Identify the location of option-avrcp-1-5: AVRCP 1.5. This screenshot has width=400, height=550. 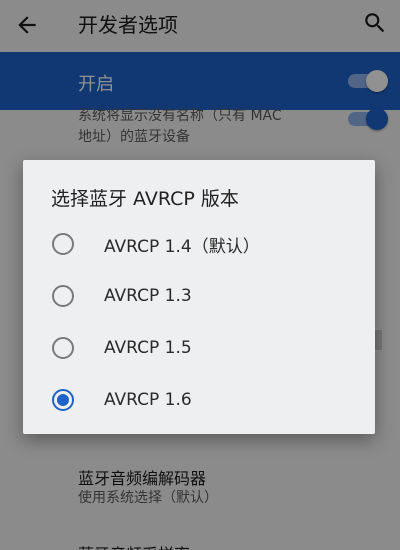
(199, 348).